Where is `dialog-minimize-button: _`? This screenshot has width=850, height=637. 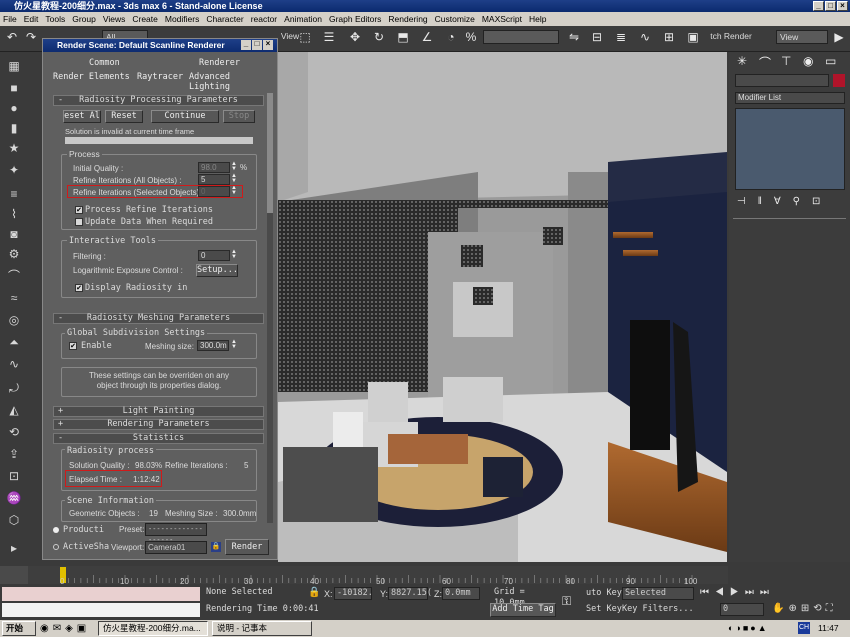
dialog-minimize-button: _ is located at coordinates (246, 45).